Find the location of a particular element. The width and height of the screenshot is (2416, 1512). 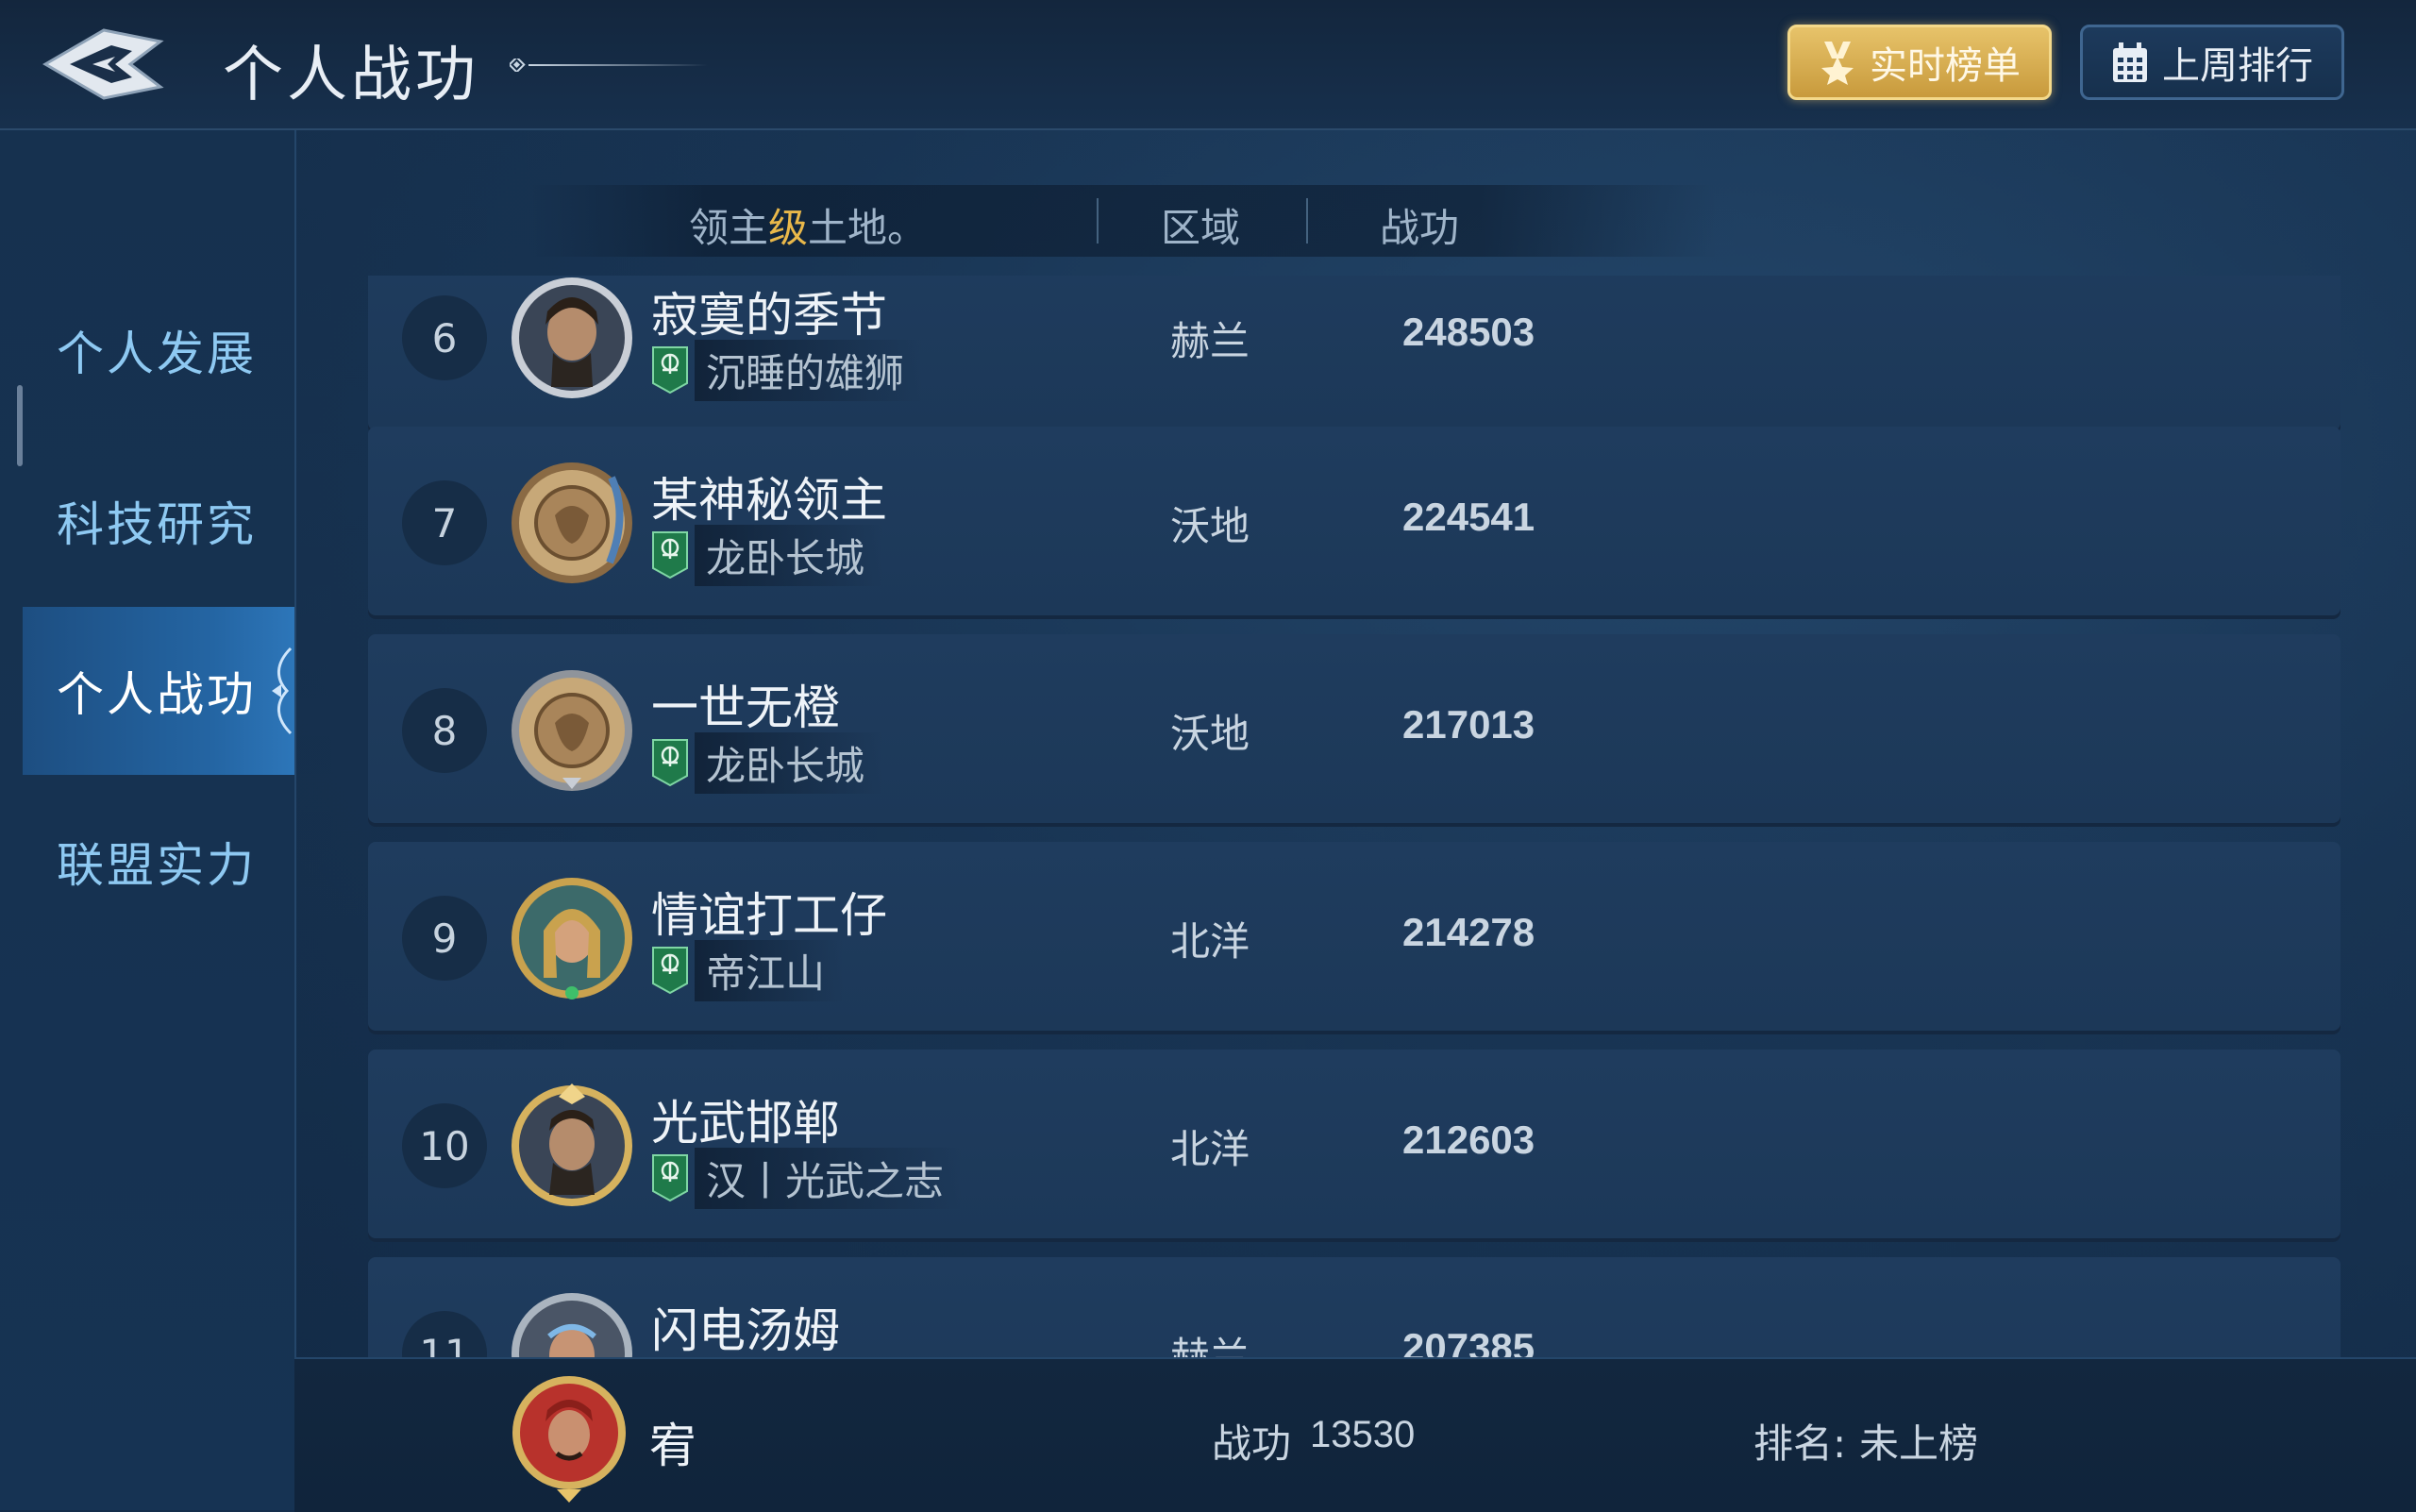

category-sidebar: 个人发展 科技研究 个人战功 联盟实力 is located at coordinates (148, 820).